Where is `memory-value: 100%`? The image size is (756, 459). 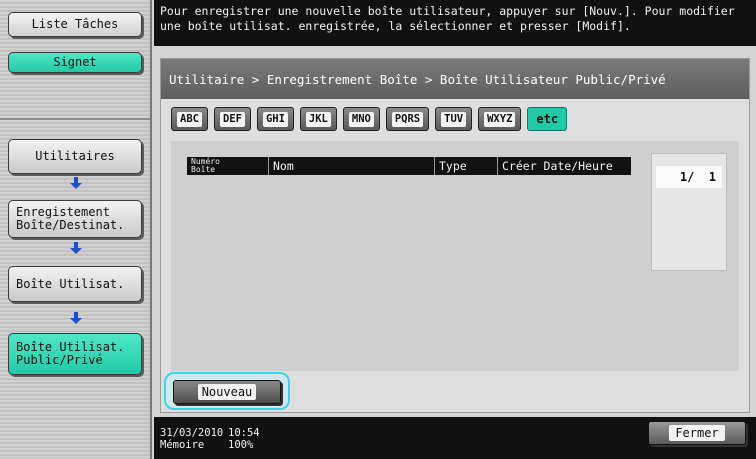
memory-value: 100% is located at coordinates (241, 445).